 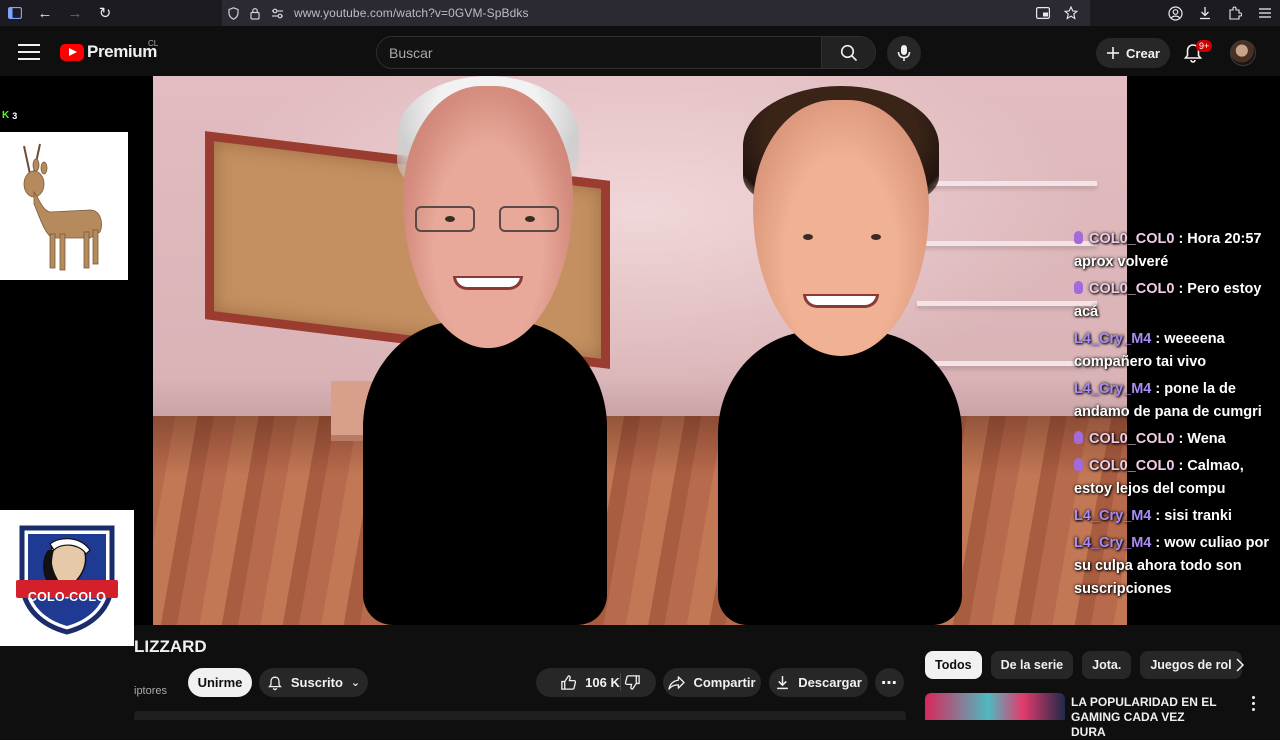 I want to click on youtube-header: Premium CL Buscar Crear 9+, so click(x=640, y=51).